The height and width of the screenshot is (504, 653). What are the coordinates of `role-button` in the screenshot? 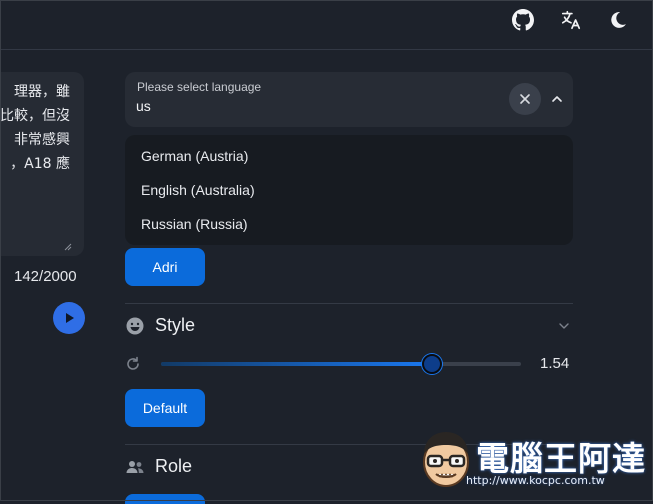 It's located at (165, 499).